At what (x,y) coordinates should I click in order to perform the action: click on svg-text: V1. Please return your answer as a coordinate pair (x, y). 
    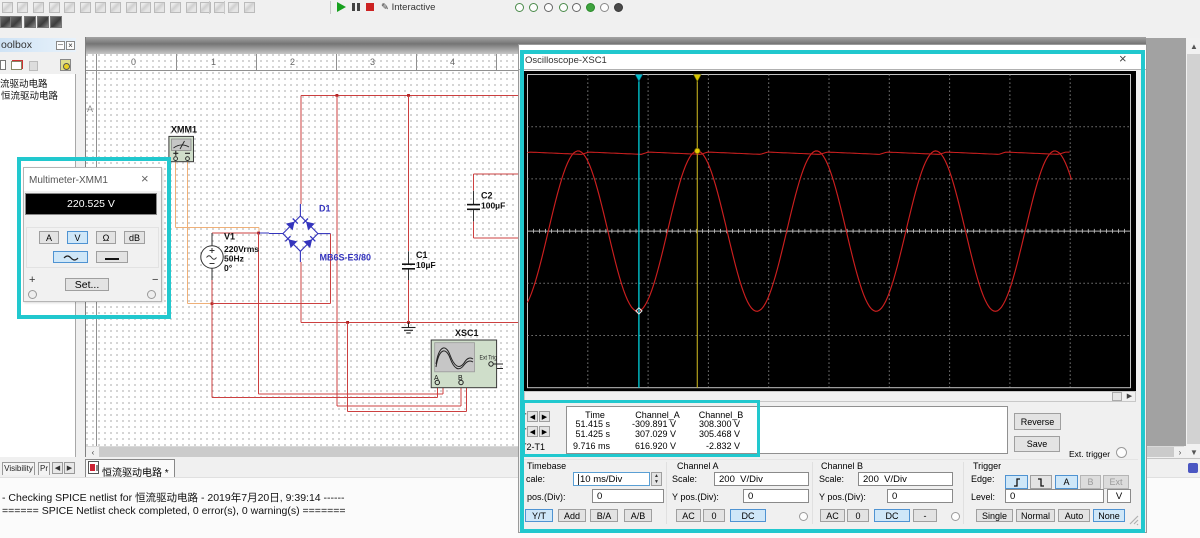
    Looking at the image, I should click on (229, 237).